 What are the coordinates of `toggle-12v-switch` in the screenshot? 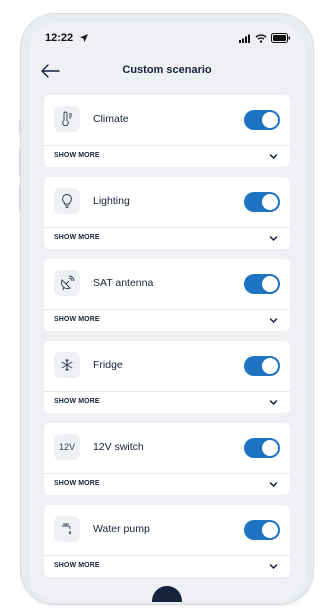 It's located at (262, 448).